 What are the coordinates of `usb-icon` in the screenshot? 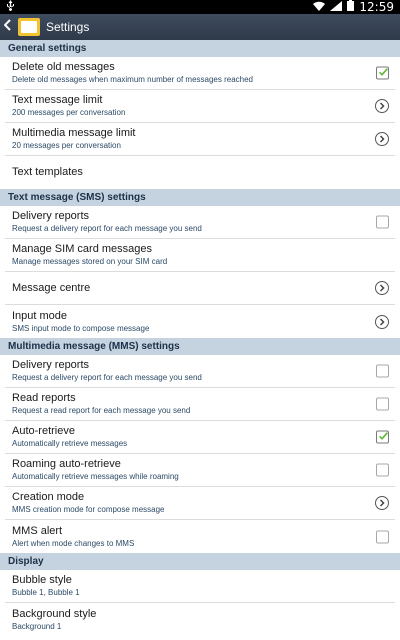 It's located at (10, 7).